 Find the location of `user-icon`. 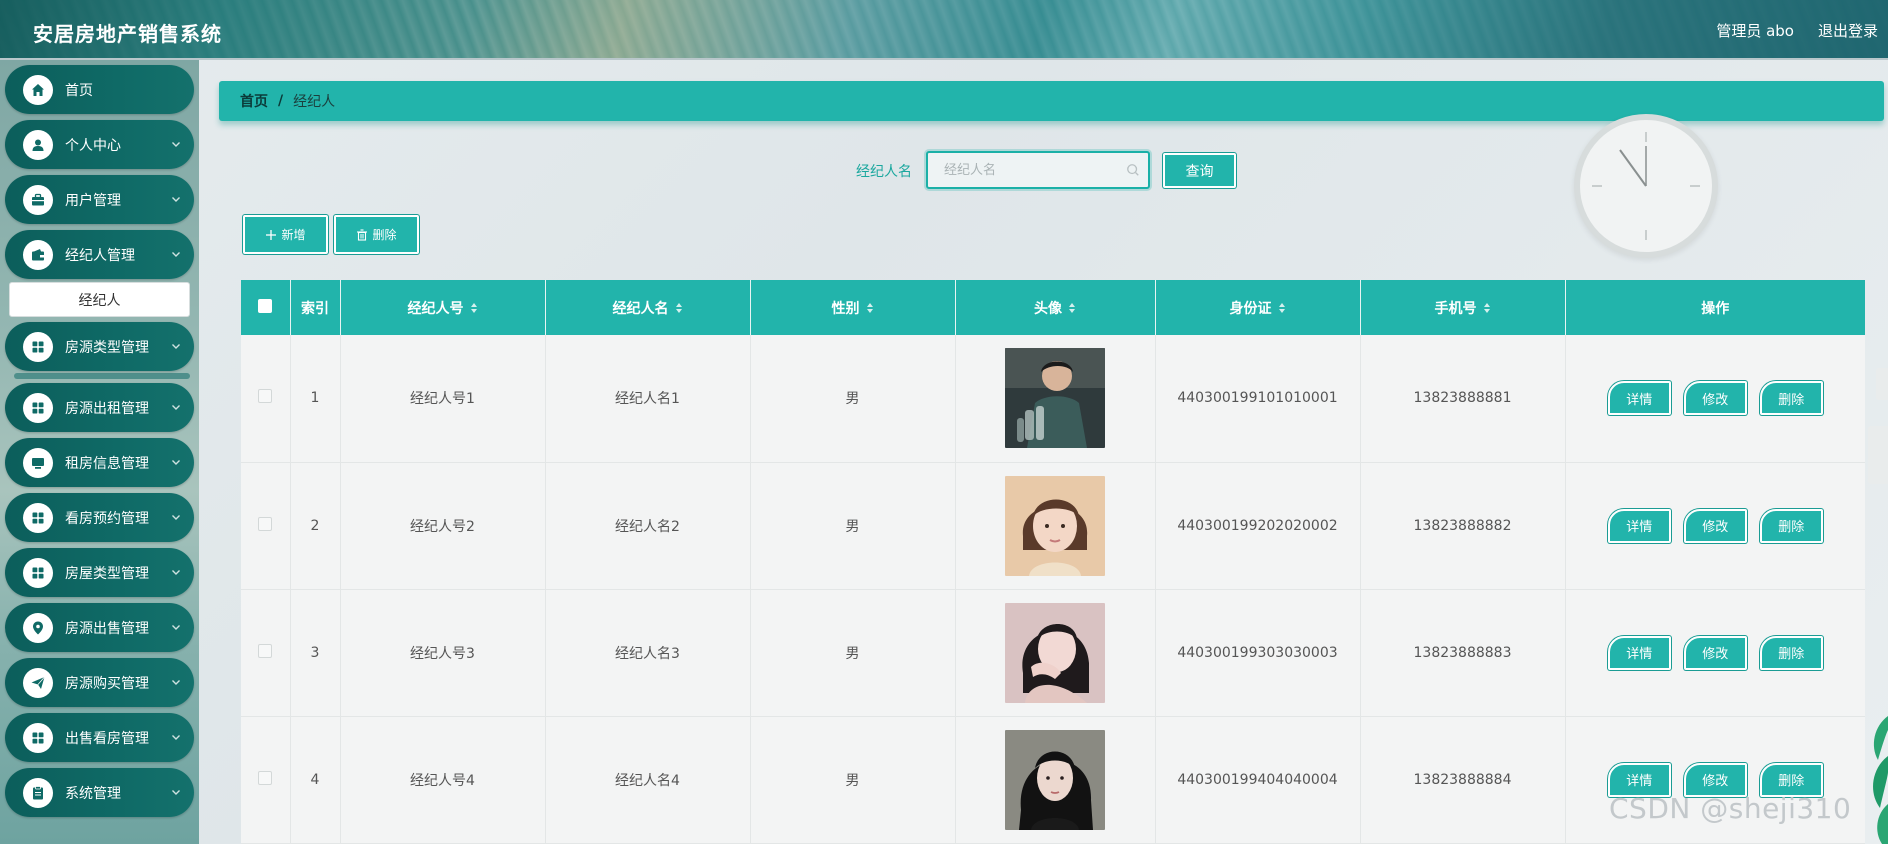

user-icon is located at coordinates (38, 144).